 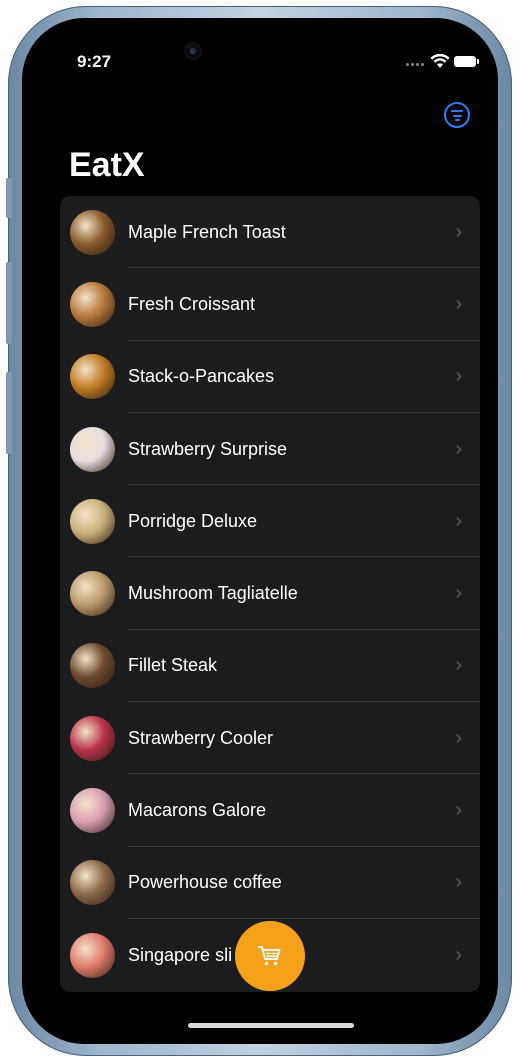 I want to click on menu-item: Powerhouse coffee ›, so click(x=270, y=883).